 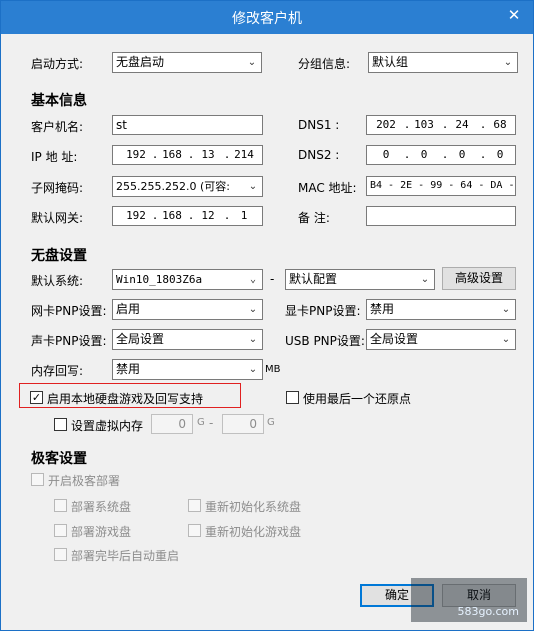 What do you see at coordinates (441, 125) in the screenshot?
I see `dns1-field: 202 . 103 . 24 . 68` at bounding box center [441, 125].